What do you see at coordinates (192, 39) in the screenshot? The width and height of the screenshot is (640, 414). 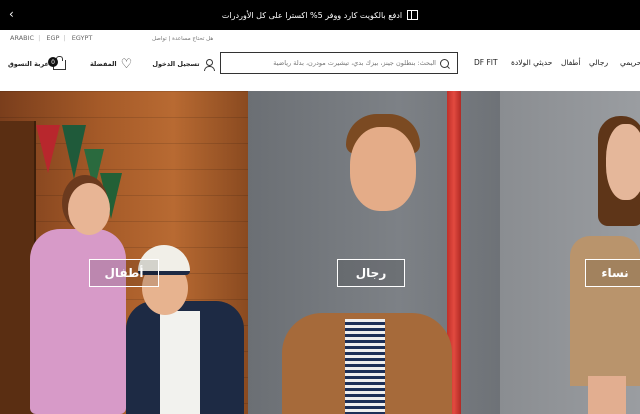 I see `help-link: هل تحتاج مساعدة` at bounding box center [192, 39].